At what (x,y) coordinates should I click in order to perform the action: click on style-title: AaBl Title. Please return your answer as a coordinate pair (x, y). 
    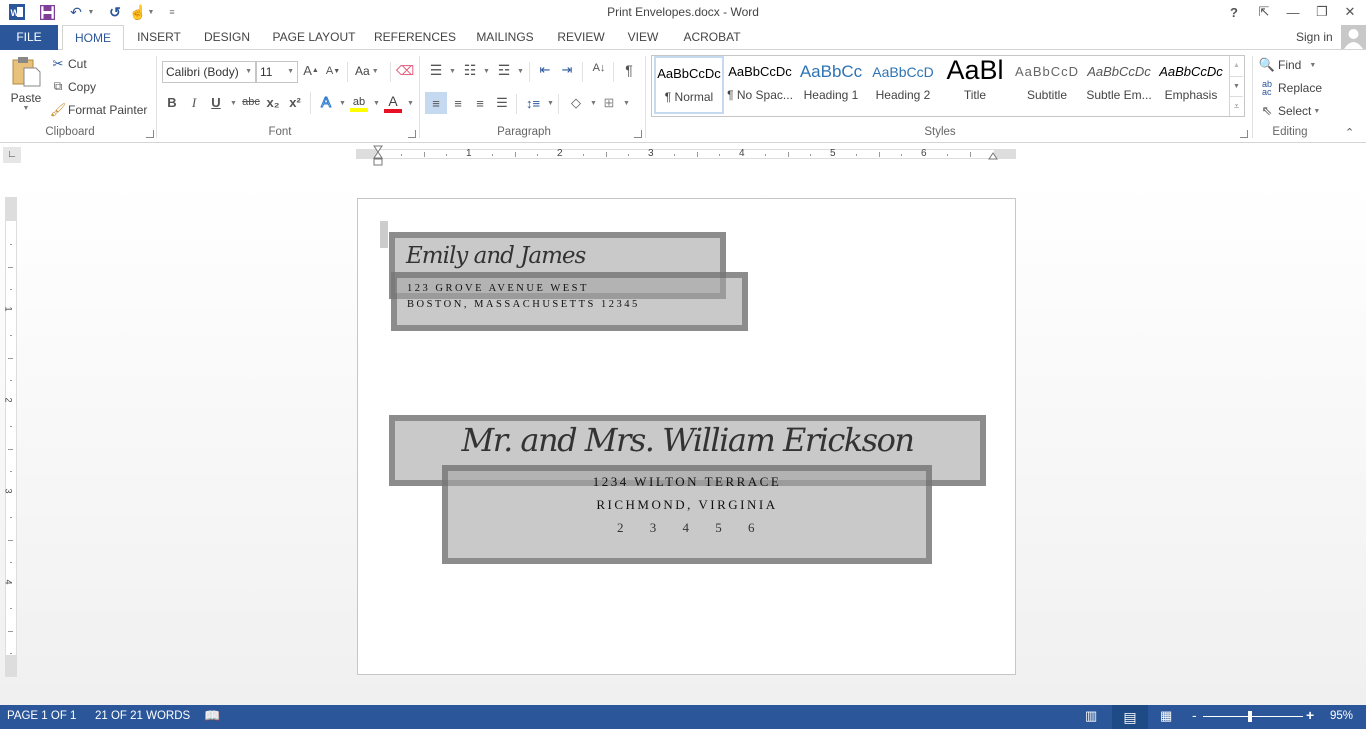
    Looking at the image, I should click on (975, 85).